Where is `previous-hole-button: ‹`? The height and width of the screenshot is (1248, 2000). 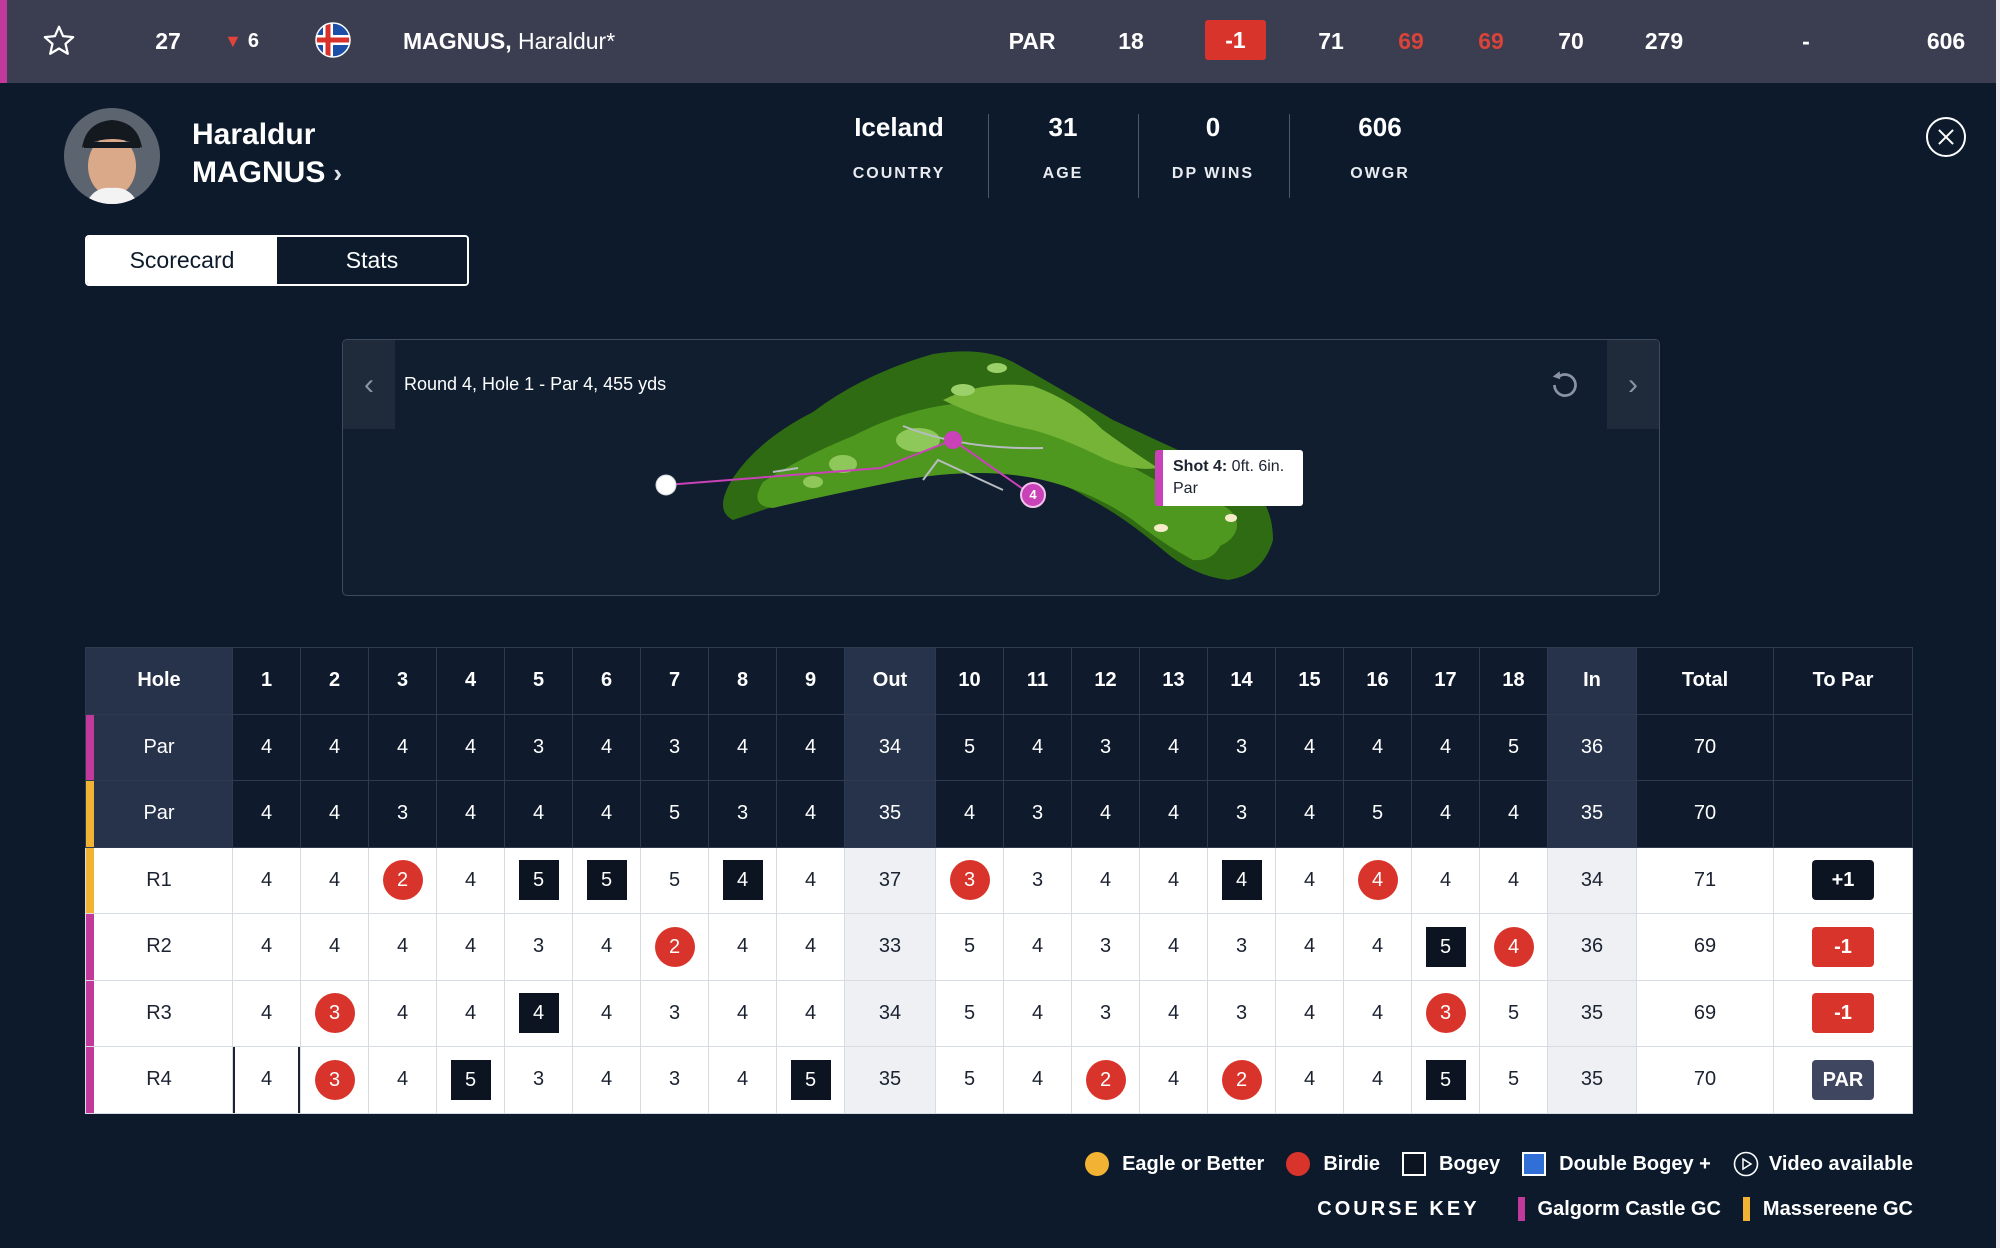
previous-hole-button: ‹ is located at coordinates (369, 384).